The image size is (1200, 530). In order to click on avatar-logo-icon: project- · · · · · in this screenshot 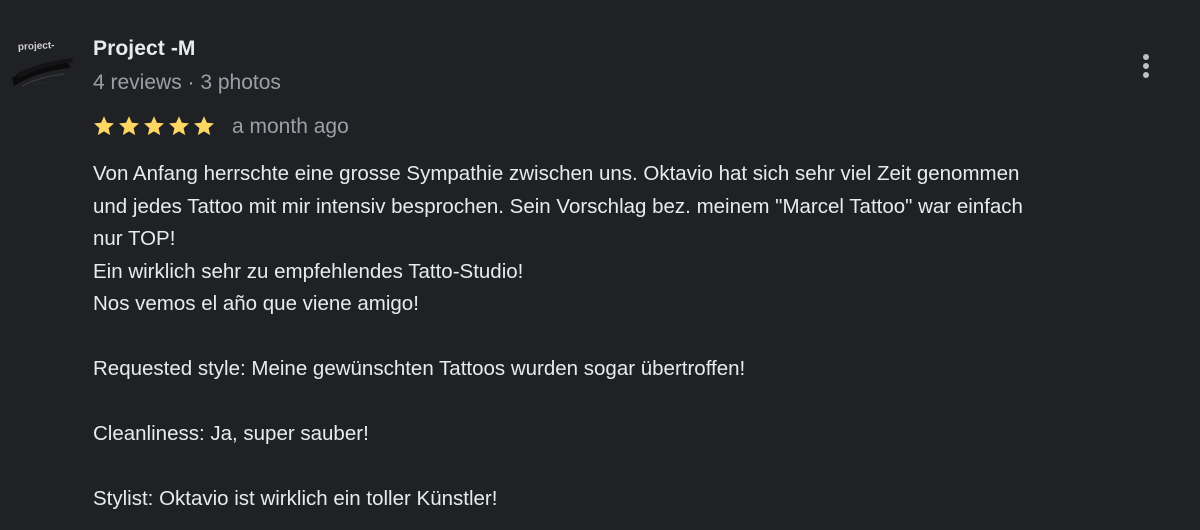, I will do `click(42, 68)`.